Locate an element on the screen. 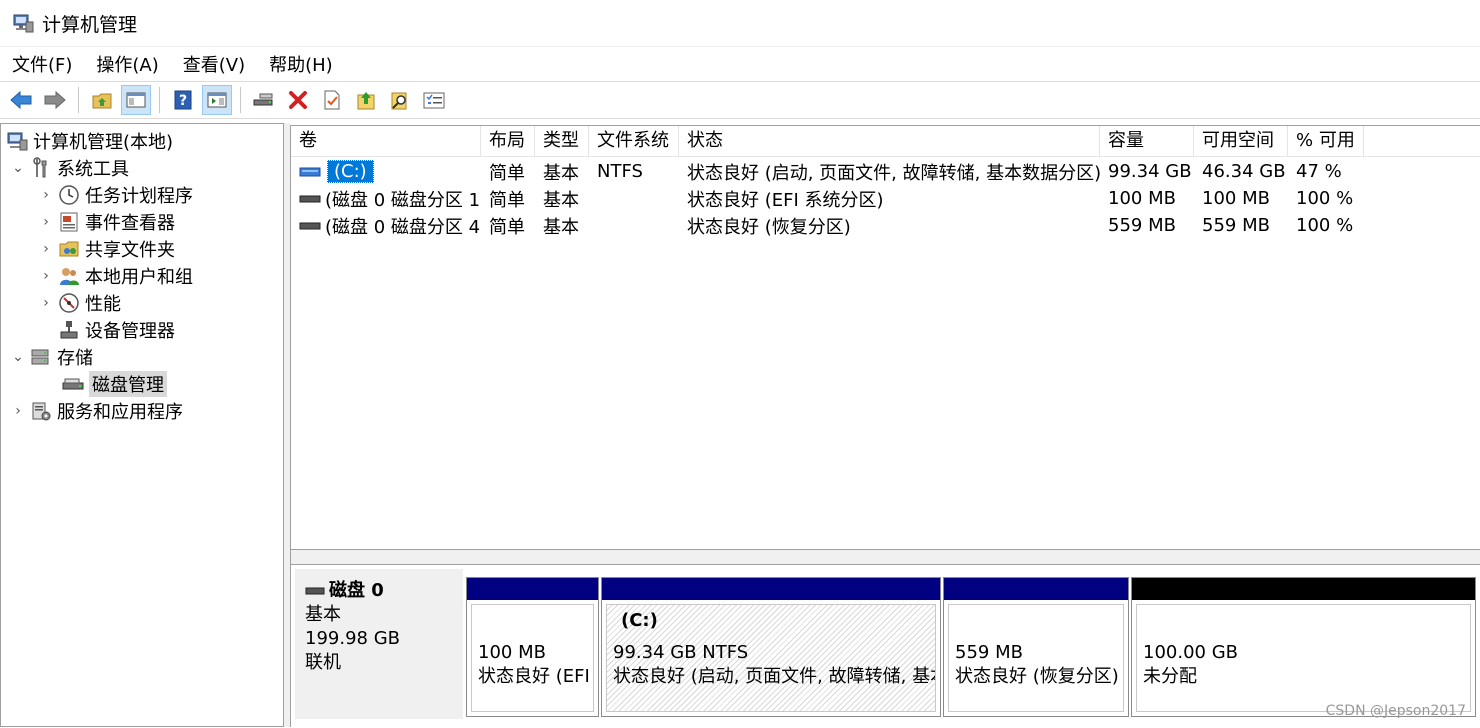  tree-item-label: 事件查看器 is located at coordinates (130, 223).